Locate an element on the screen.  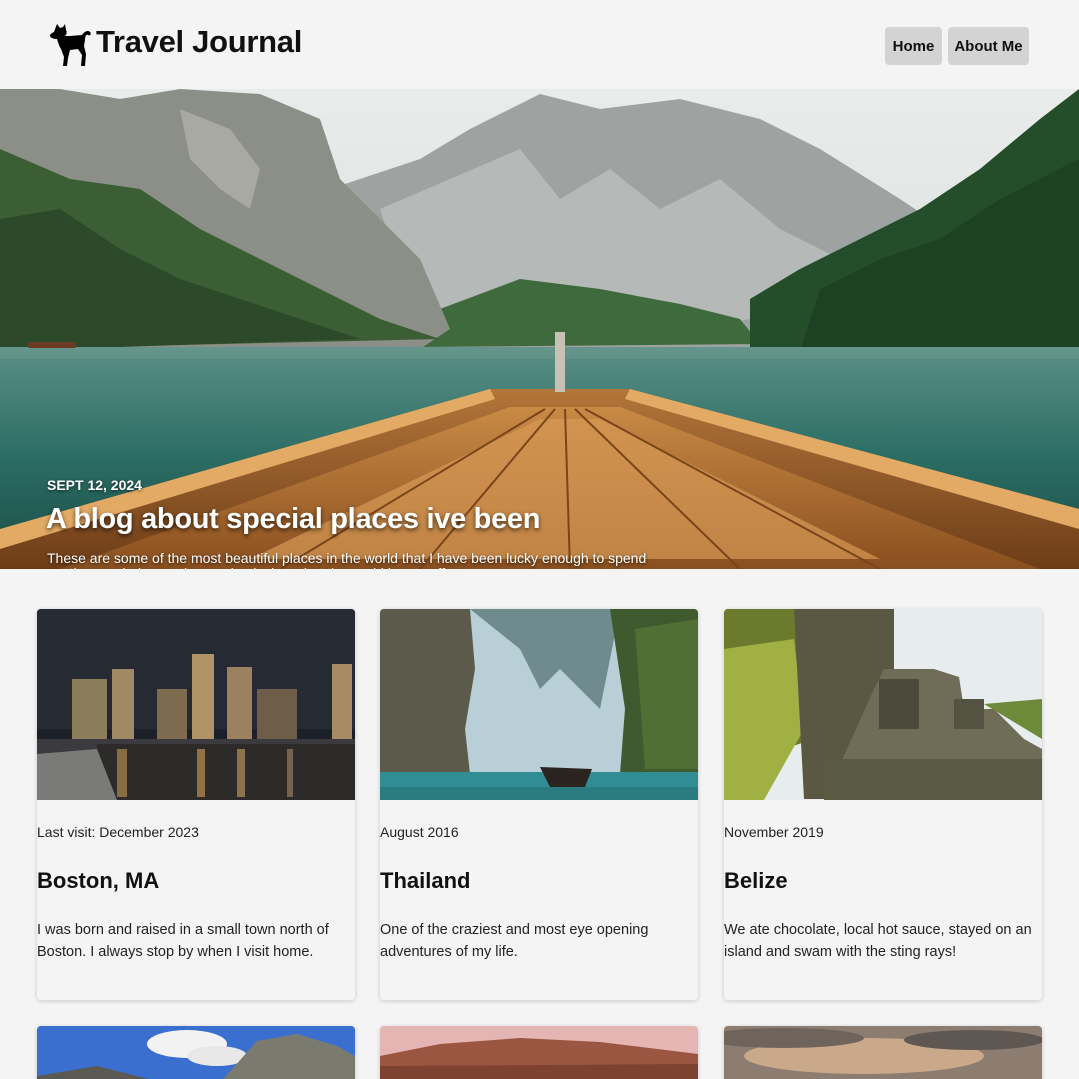
site-header: Travel Journal Home About Me is located at coordinates (539, 44).